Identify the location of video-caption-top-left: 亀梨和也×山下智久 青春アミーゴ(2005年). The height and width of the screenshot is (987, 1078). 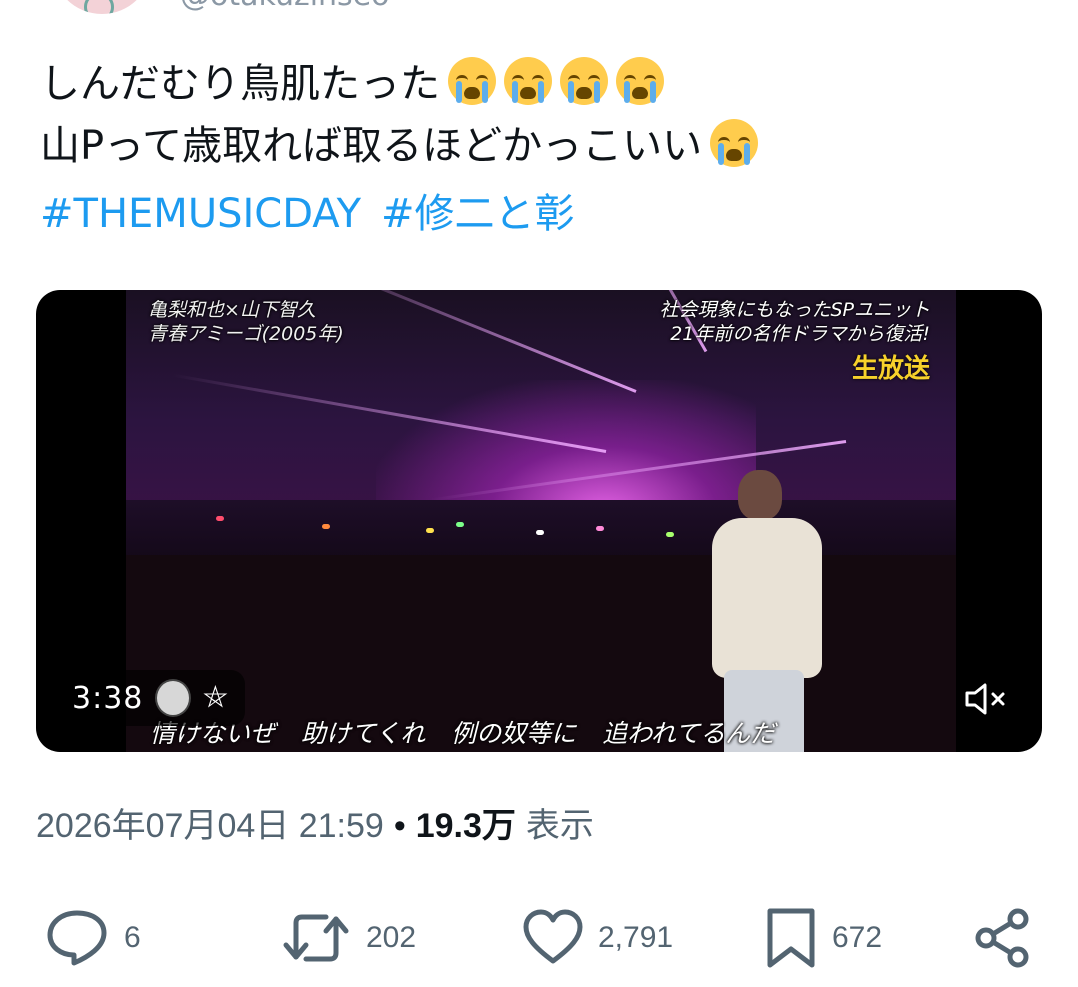
(246, 322).